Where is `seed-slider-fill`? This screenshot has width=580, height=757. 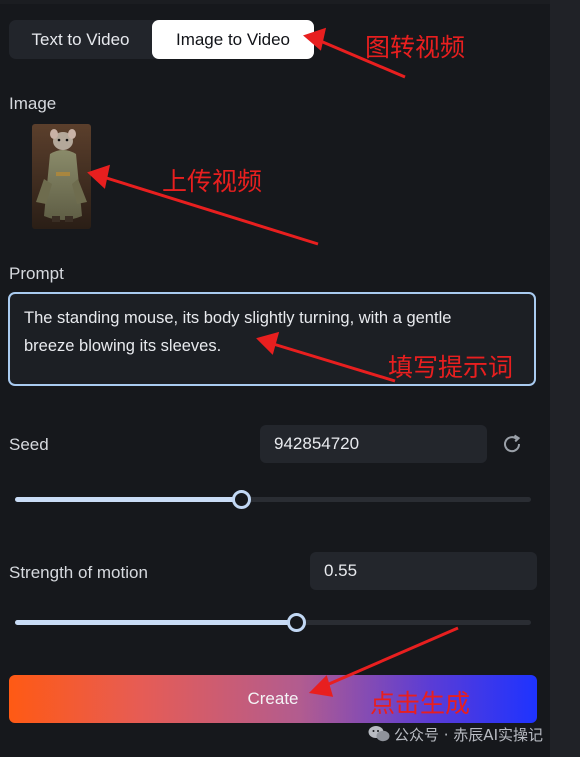
seed-slider-fill is located at coordinates (128, 499).